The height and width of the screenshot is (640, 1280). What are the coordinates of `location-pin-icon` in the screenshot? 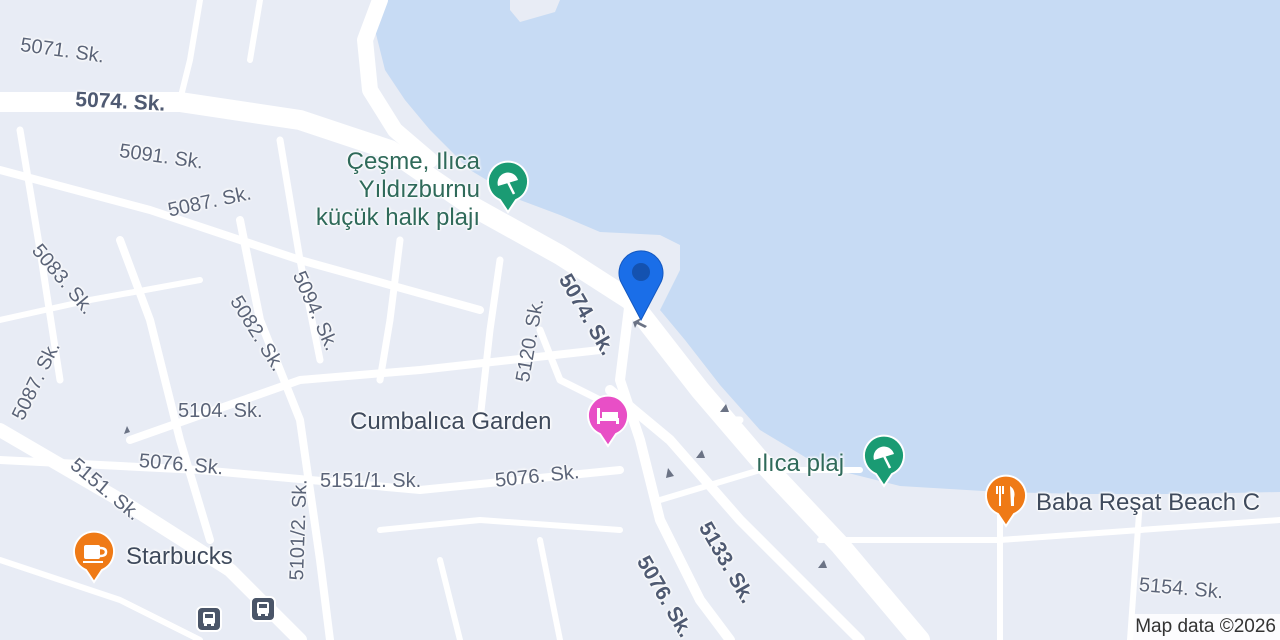 It's located at (641, 284).